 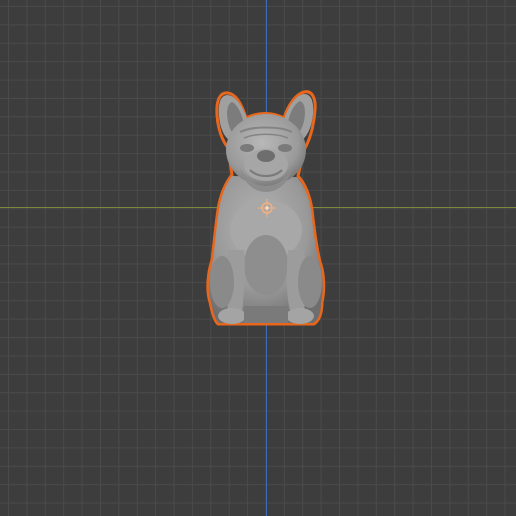 What do you see at coordinates (265, 250) in the screenshot?
I see `bulldog-body` at bounding box center [265, 250].